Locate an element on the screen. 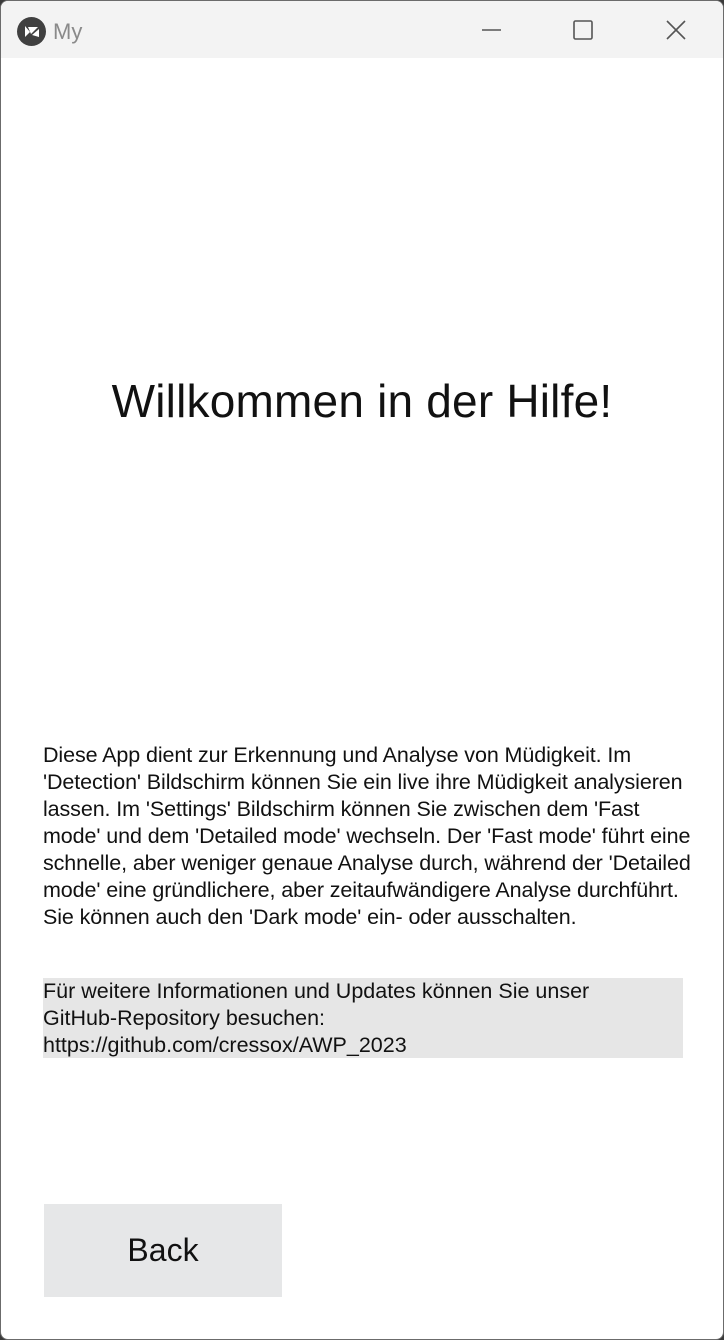 This screenshot has height=1340, width=724. close-button is located at coordinates (675, 29).